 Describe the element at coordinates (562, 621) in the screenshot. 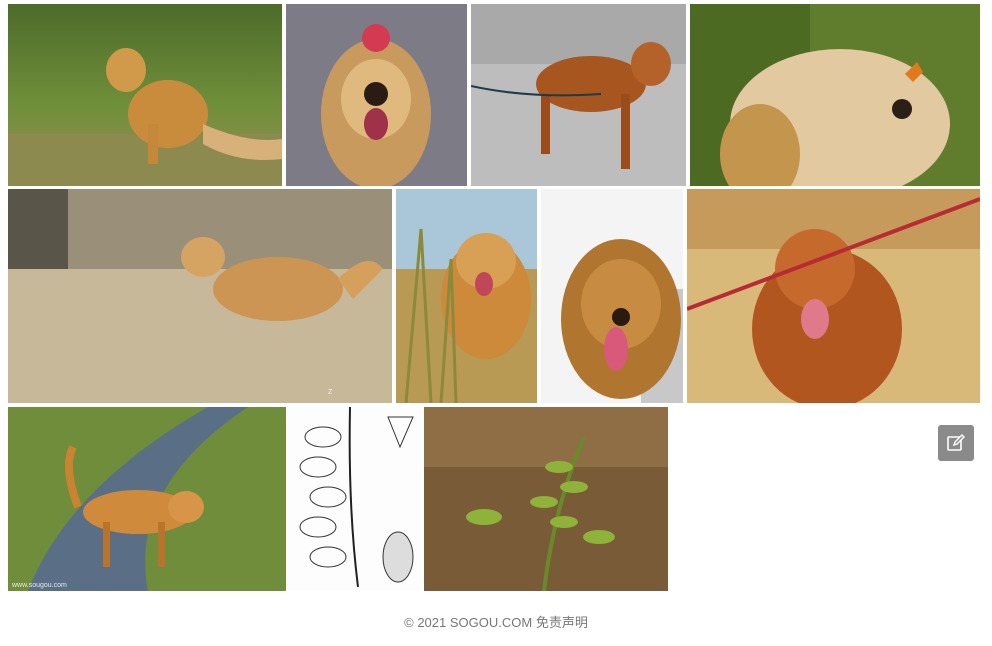

I see `disclaimer-link: 免责声明` at that location.